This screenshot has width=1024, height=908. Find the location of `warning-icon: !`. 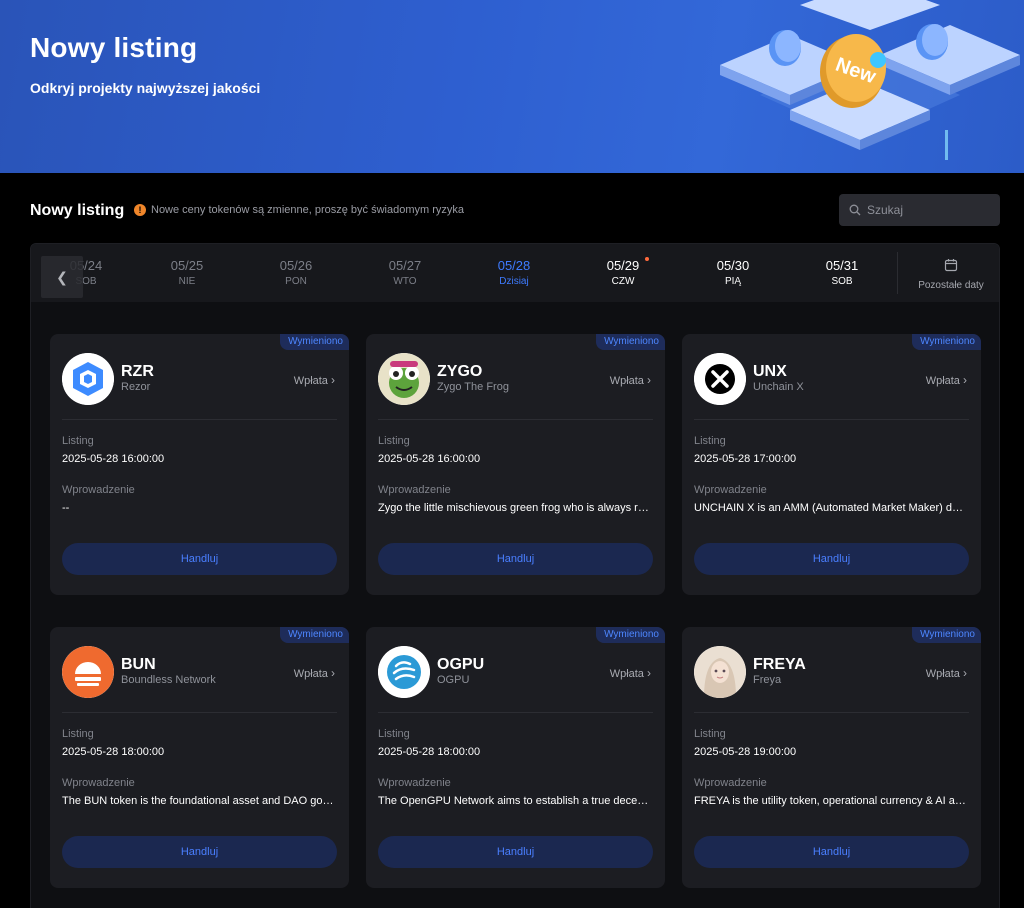

warning-icon: ! is located at coordinates (140, 210).